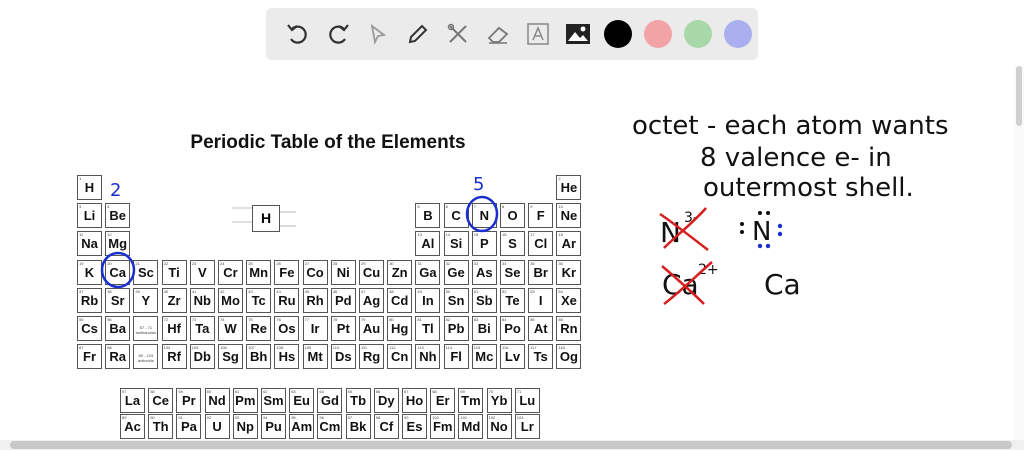 The image size is (1024, 450). I want to click on n-circle-mark, so click(482, 214).